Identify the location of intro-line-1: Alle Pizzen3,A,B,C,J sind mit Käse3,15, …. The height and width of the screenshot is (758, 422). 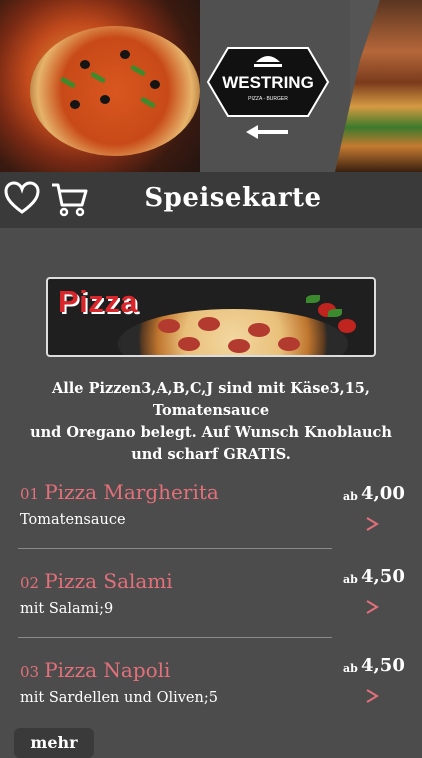
(211, 399).